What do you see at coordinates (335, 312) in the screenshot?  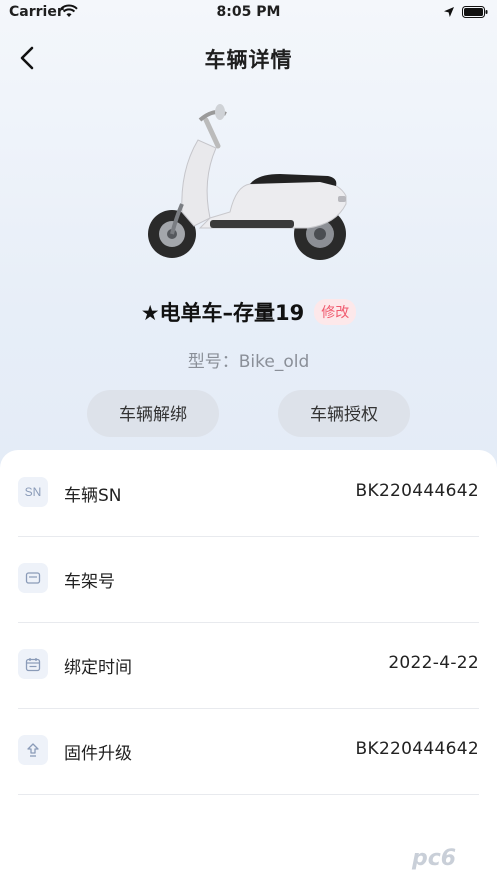 I see `edit-name-button: 修改` at bounding box center [335, 312].